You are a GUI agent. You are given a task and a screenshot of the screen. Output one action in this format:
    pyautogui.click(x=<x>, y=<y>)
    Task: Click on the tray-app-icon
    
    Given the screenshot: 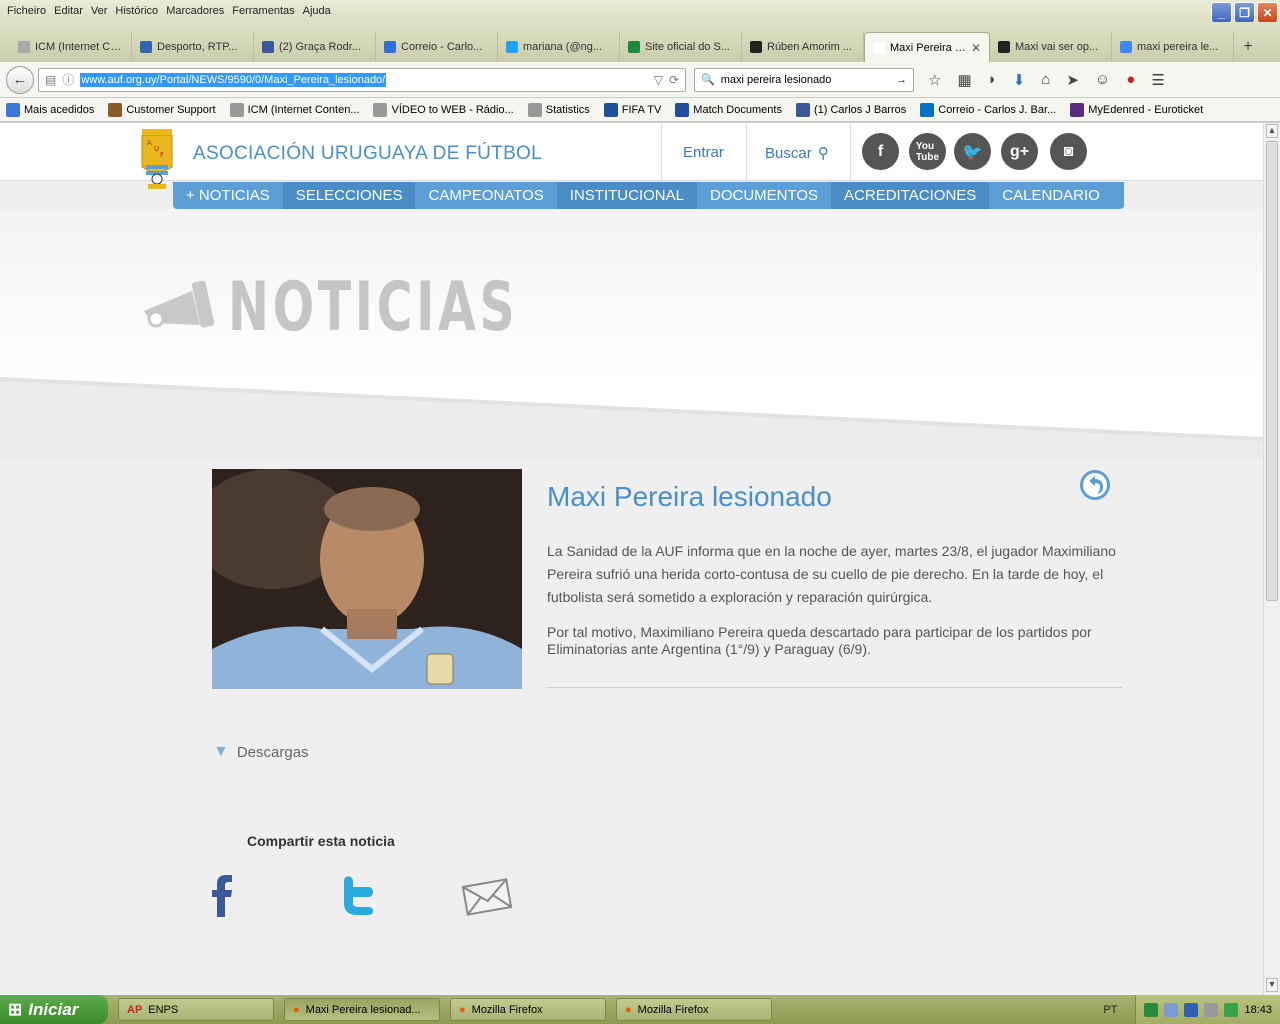 What is the action you would take?
    pyautogui.click(x=1151, y=1009)
    